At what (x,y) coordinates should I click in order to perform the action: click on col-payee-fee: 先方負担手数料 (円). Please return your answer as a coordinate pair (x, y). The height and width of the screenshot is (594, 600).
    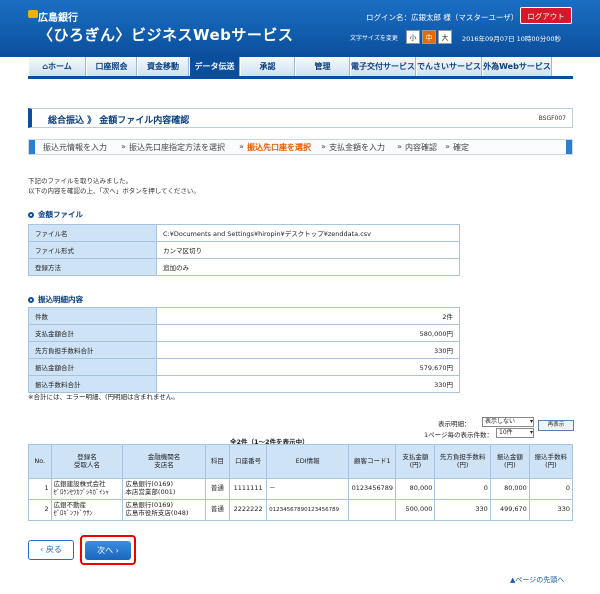
    Looking at the image, I should click on (462, 461).